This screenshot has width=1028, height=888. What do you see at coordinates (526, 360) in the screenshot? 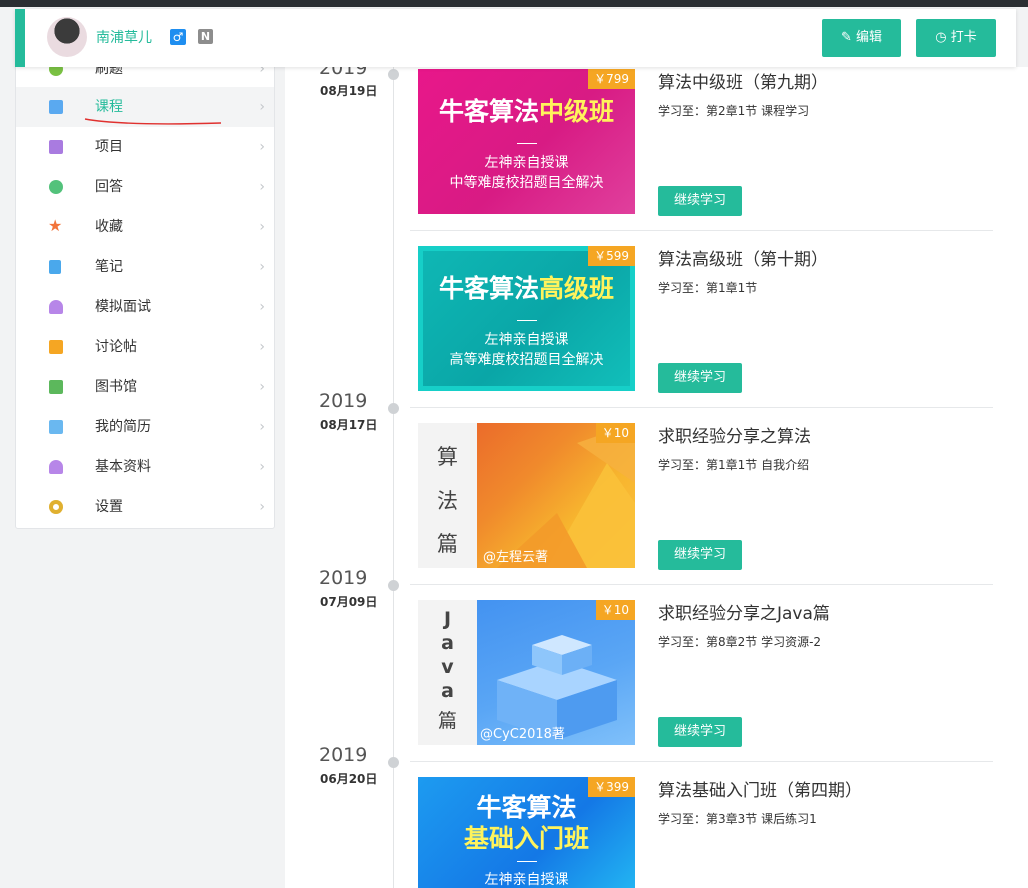
I see `cover-subtitle: 高等难度校招题目全解决` at bounding box center [526, 360].